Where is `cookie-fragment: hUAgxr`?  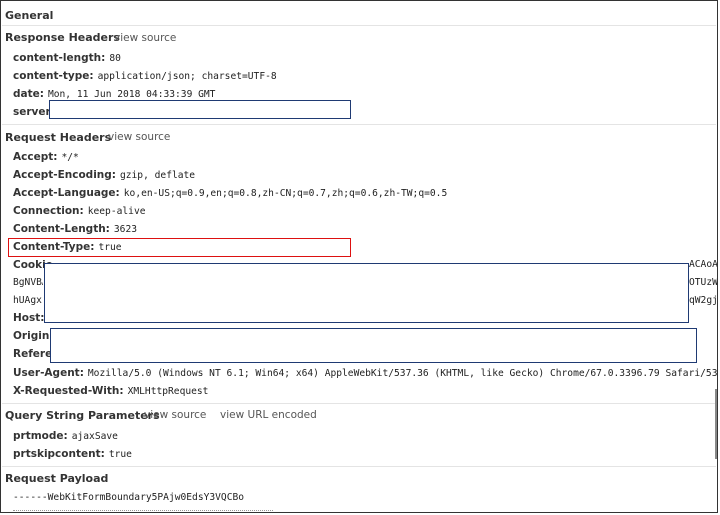
cookie-fragment: hUAgxr is located at coordinates (28, 300).